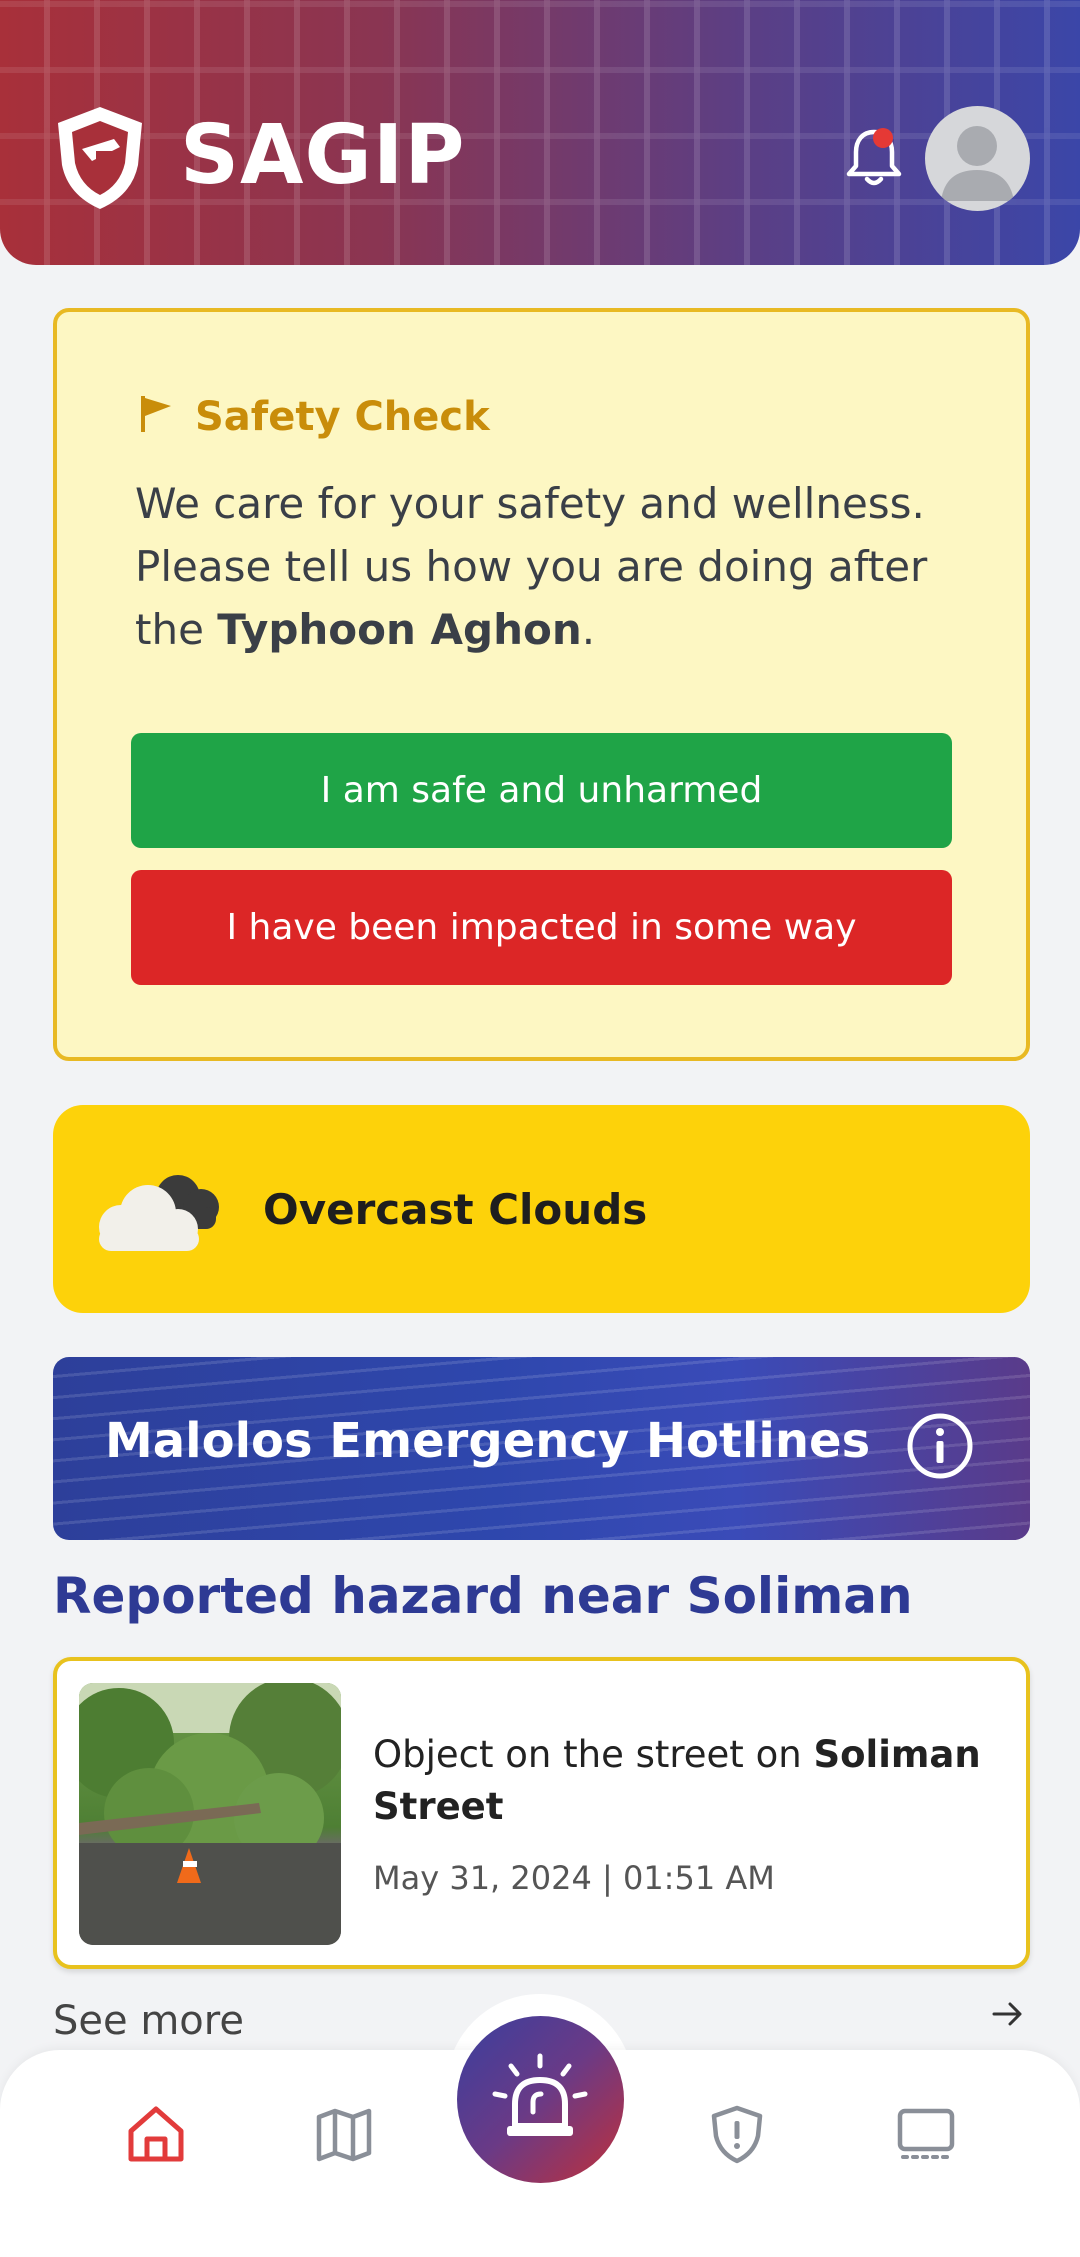  Describe the element at coordinates (176, 629) in the screenshot. I see `text-prefix: the` at that location.